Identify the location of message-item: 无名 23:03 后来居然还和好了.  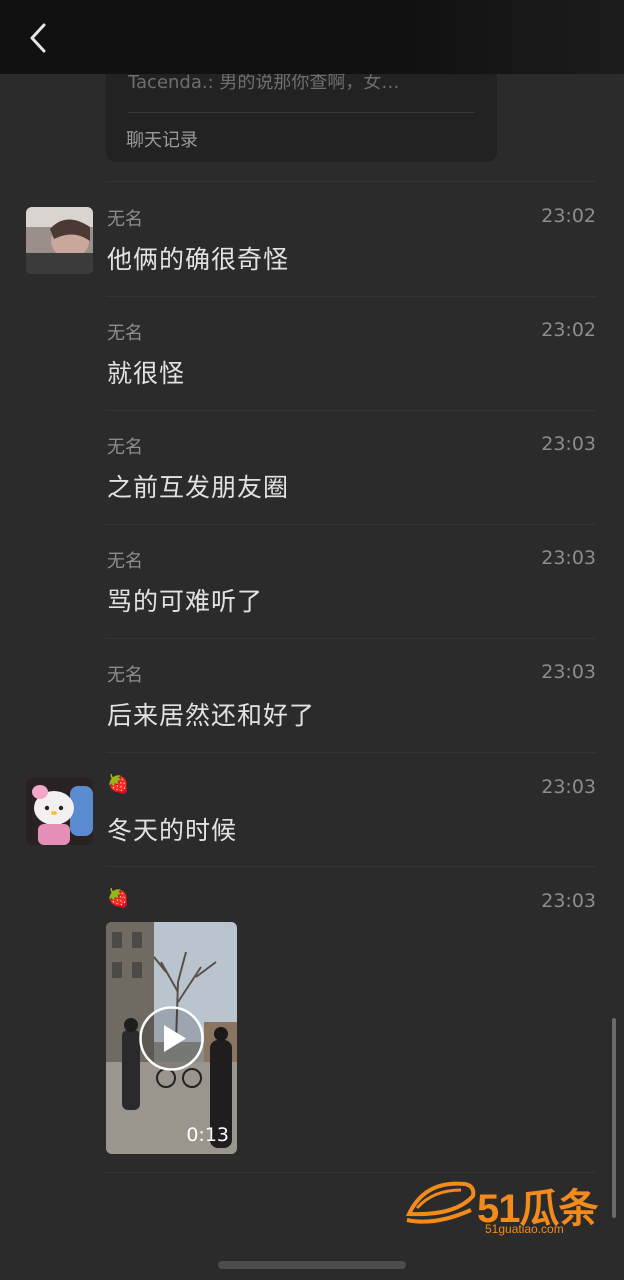
(312, 701).